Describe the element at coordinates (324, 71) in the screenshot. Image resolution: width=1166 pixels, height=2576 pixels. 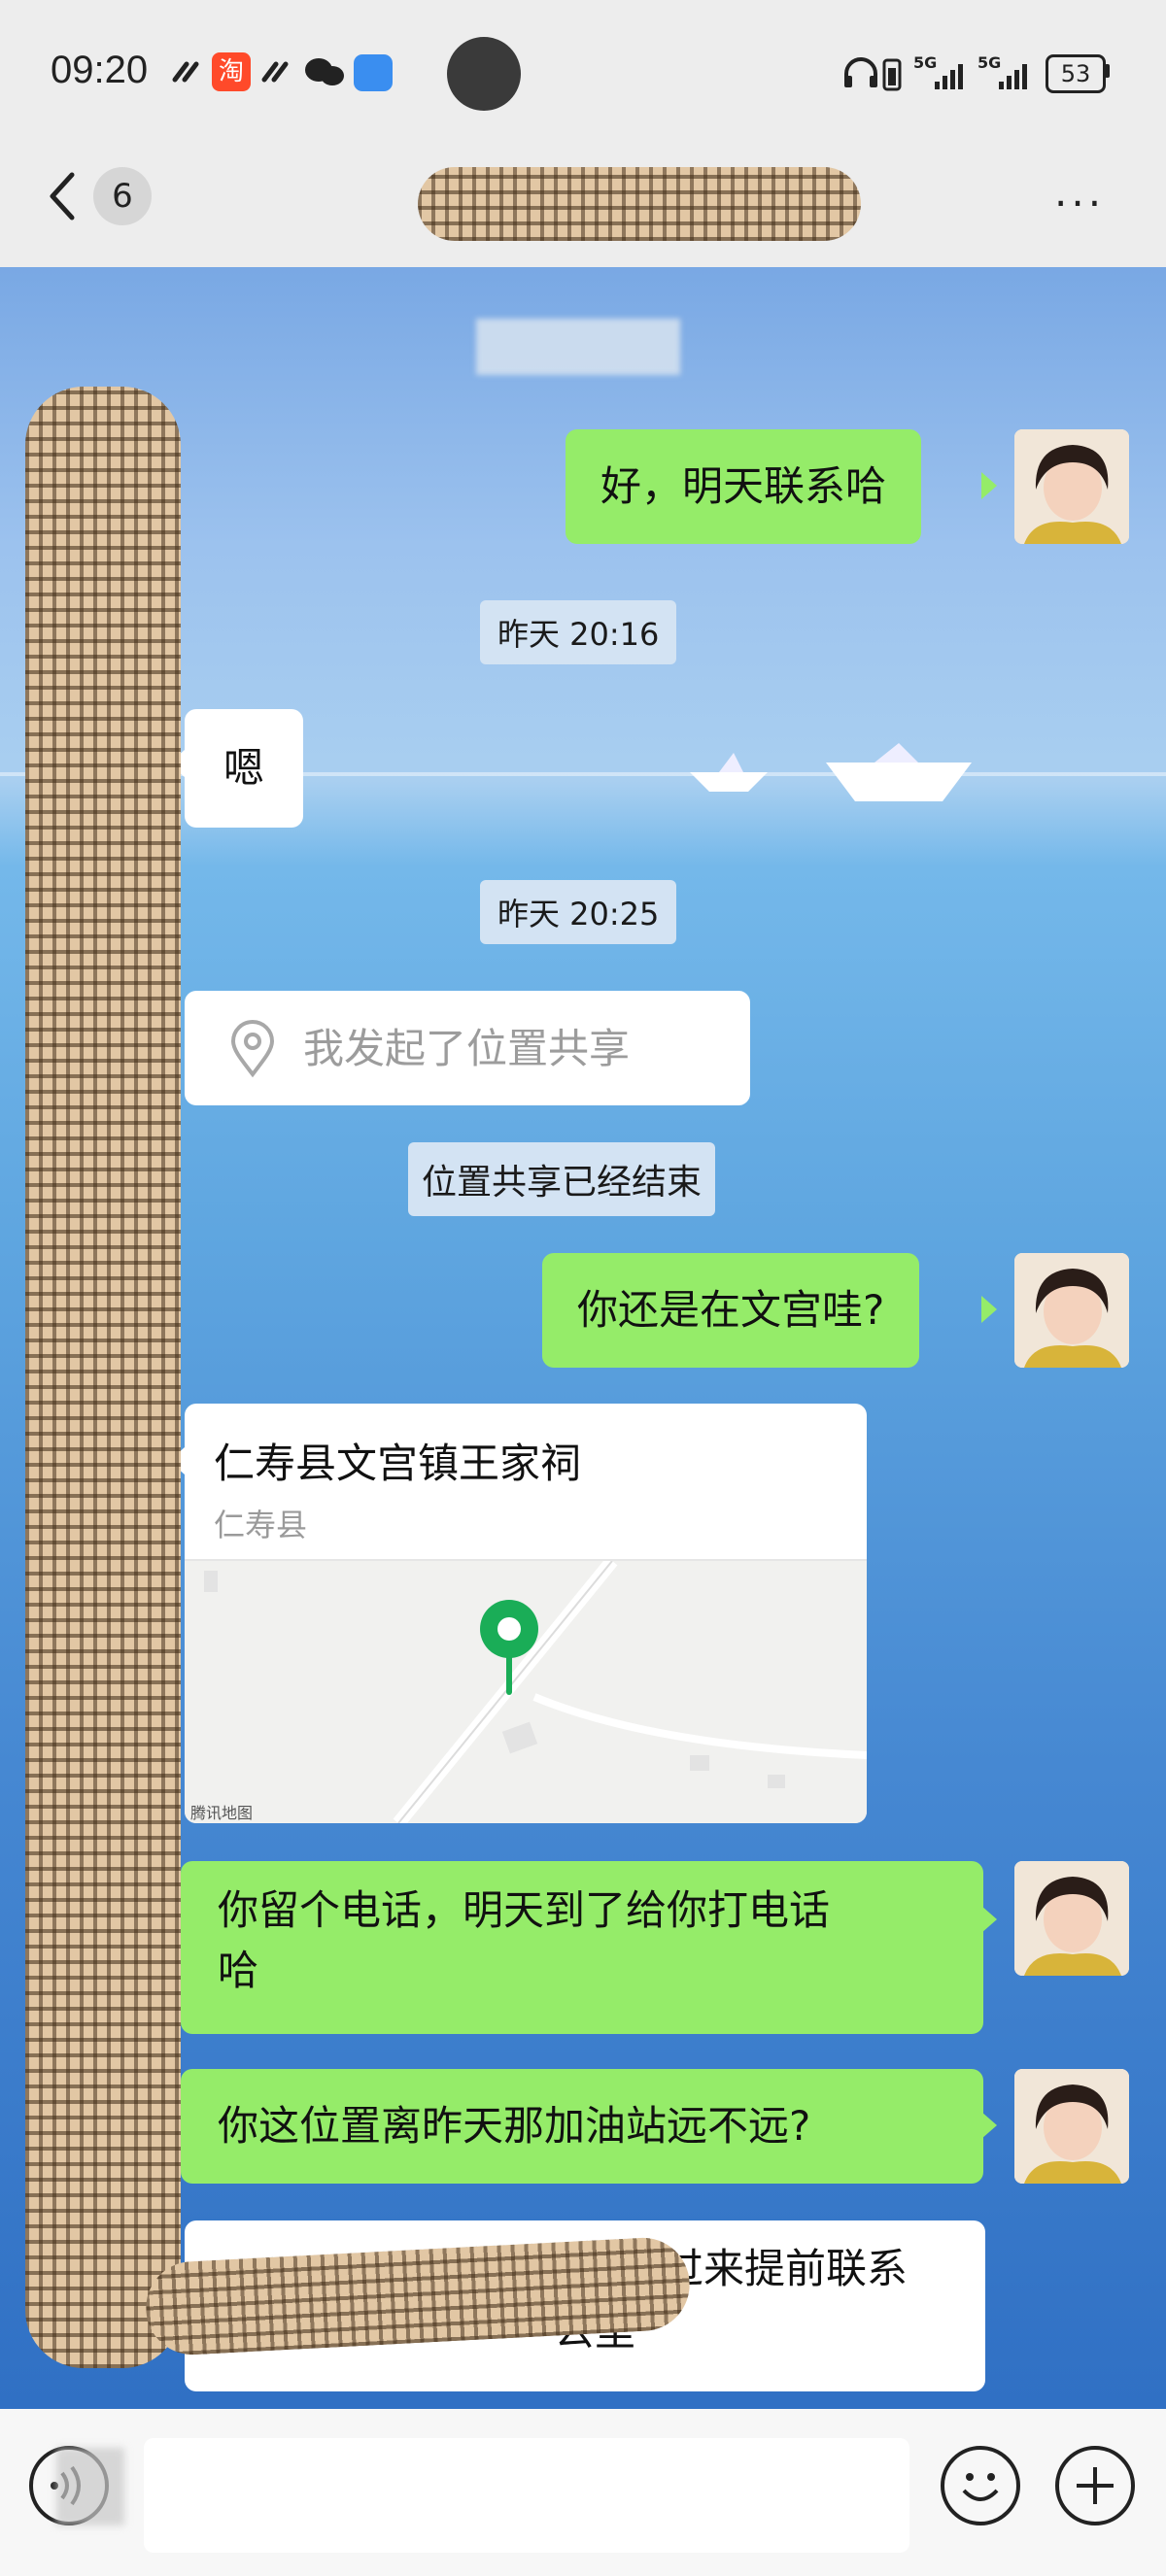
I see `wechat-icon` at that location.